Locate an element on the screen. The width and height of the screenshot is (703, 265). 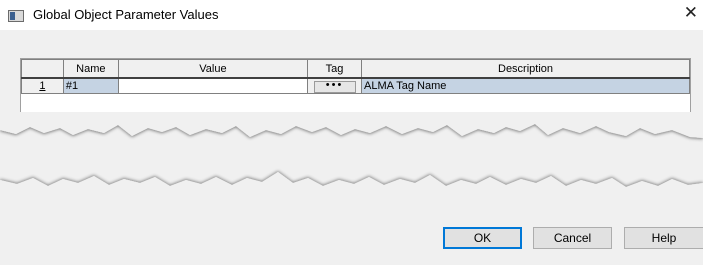
close-icon: ✕ is located at coordinates (691, 13).